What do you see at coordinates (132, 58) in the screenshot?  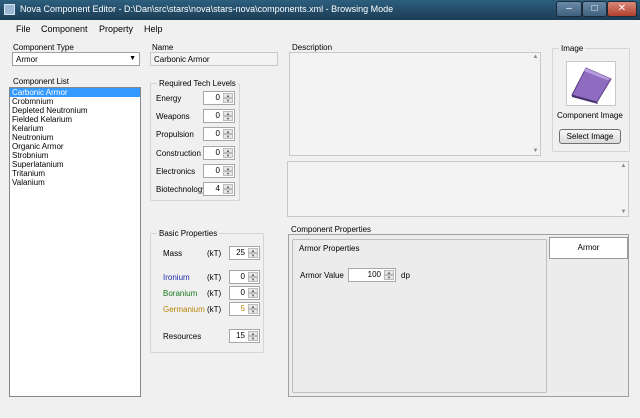 I see `chevron-down-icon: ▼` at bounding box center [132, 58].